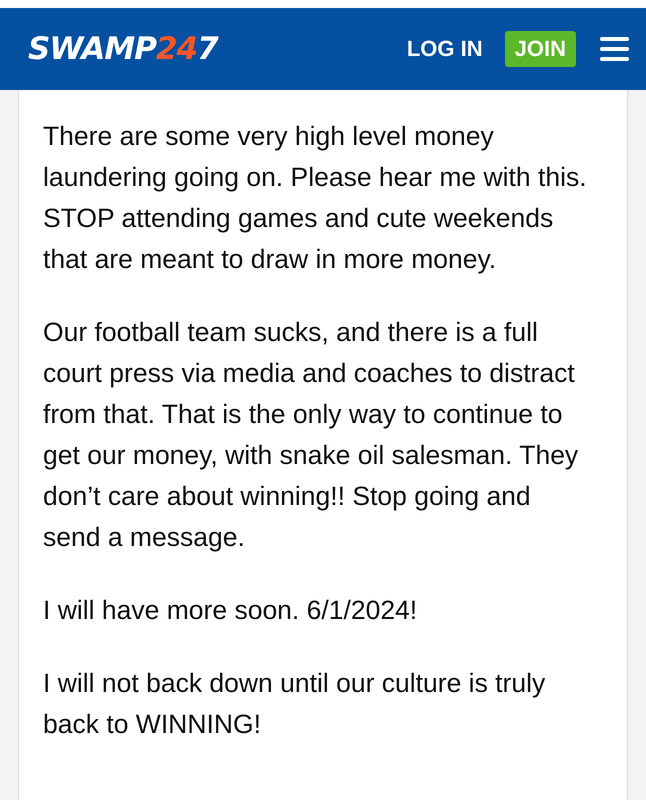  What do you see at coordinates (294, 704) in the screenshot?
I see `post-paragraph: I will not back down until our culture is truly back to WINNING!` at bounding box center [294, 704].